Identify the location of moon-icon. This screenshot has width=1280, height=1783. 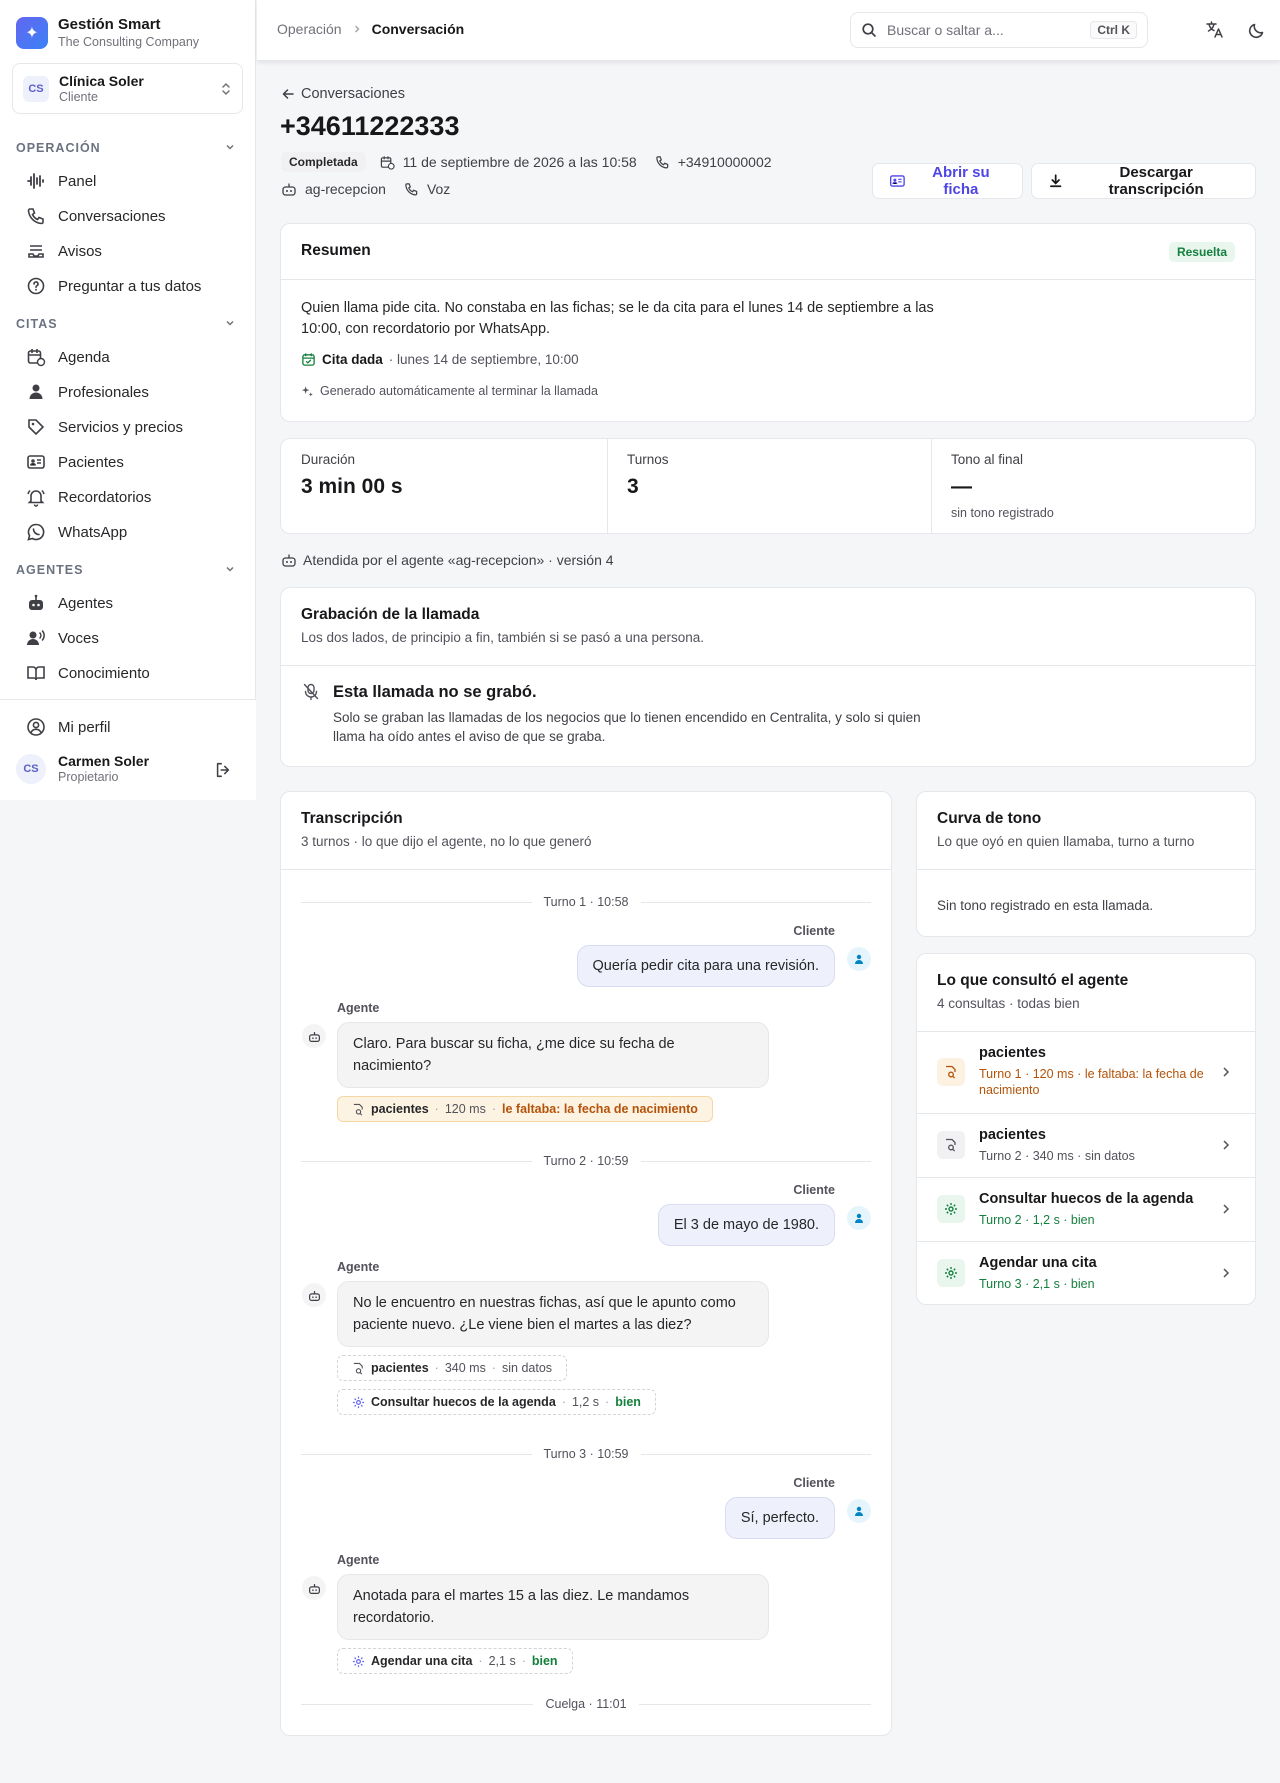
(1257, 30).